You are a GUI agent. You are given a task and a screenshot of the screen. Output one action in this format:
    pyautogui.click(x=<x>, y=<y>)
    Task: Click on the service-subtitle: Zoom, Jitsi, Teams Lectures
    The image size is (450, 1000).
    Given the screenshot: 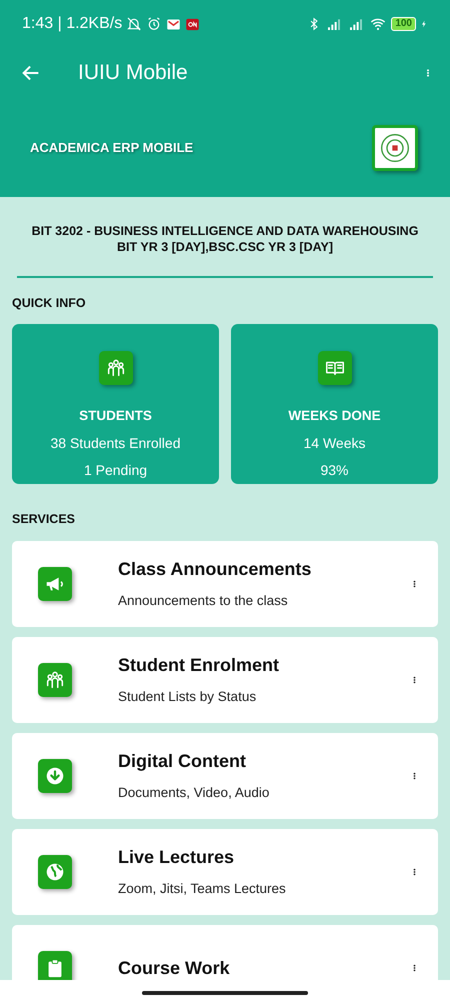 What is the action you would take?
    pyautogui.click(x=202, y=889)
    